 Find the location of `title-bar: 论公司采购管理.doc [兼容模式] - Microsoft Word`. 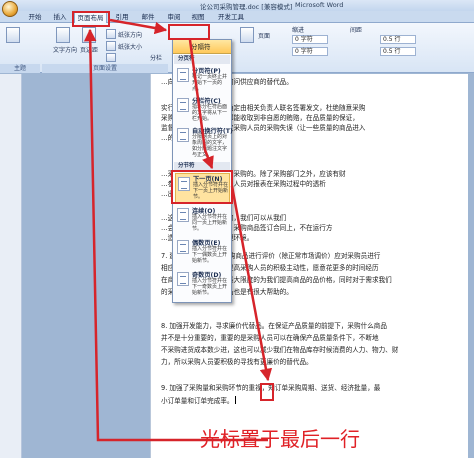

title-bar: 论公司采购管理.doc [兼容模式] - Microsoft Word is located at coordinates (237, 5).